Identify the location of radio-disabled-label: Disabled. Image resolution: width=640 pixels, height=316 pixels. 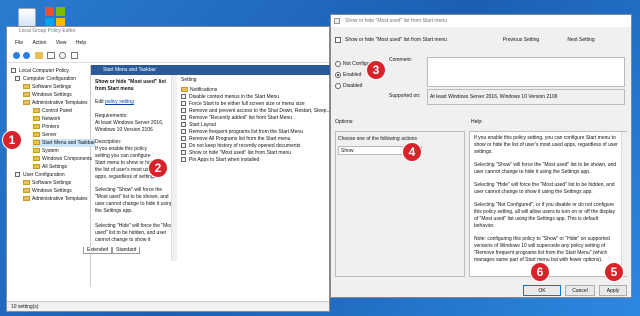
(353, 86).